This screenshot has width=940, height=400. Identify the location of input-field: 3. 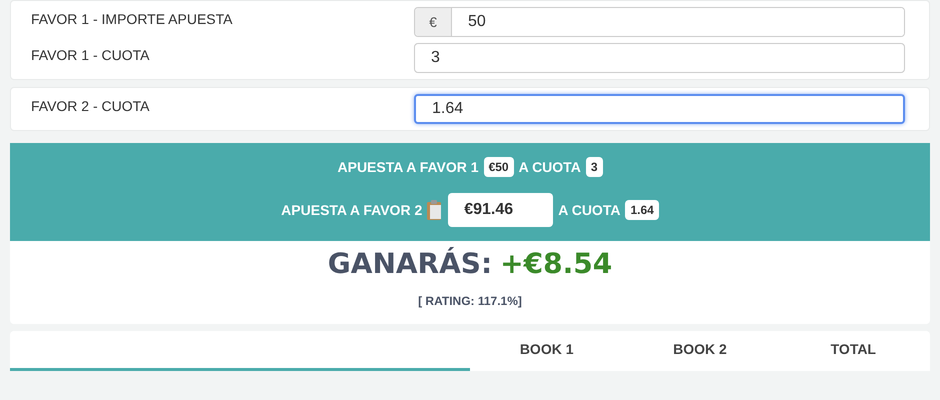
(659, 58).